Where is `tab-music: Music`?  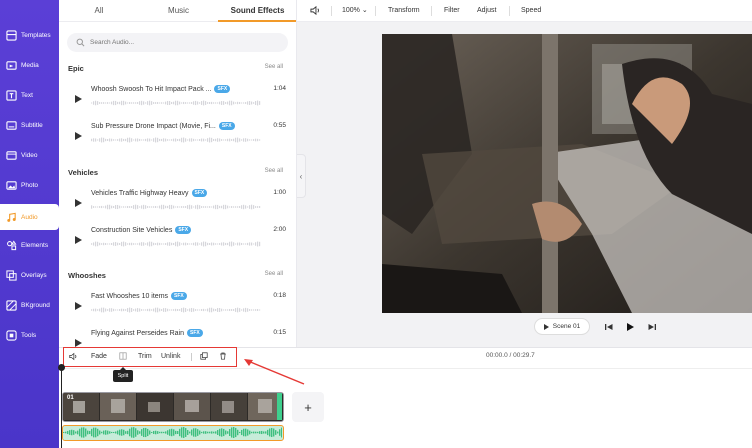 tab-music: Music is located at coordinates (178, 11).